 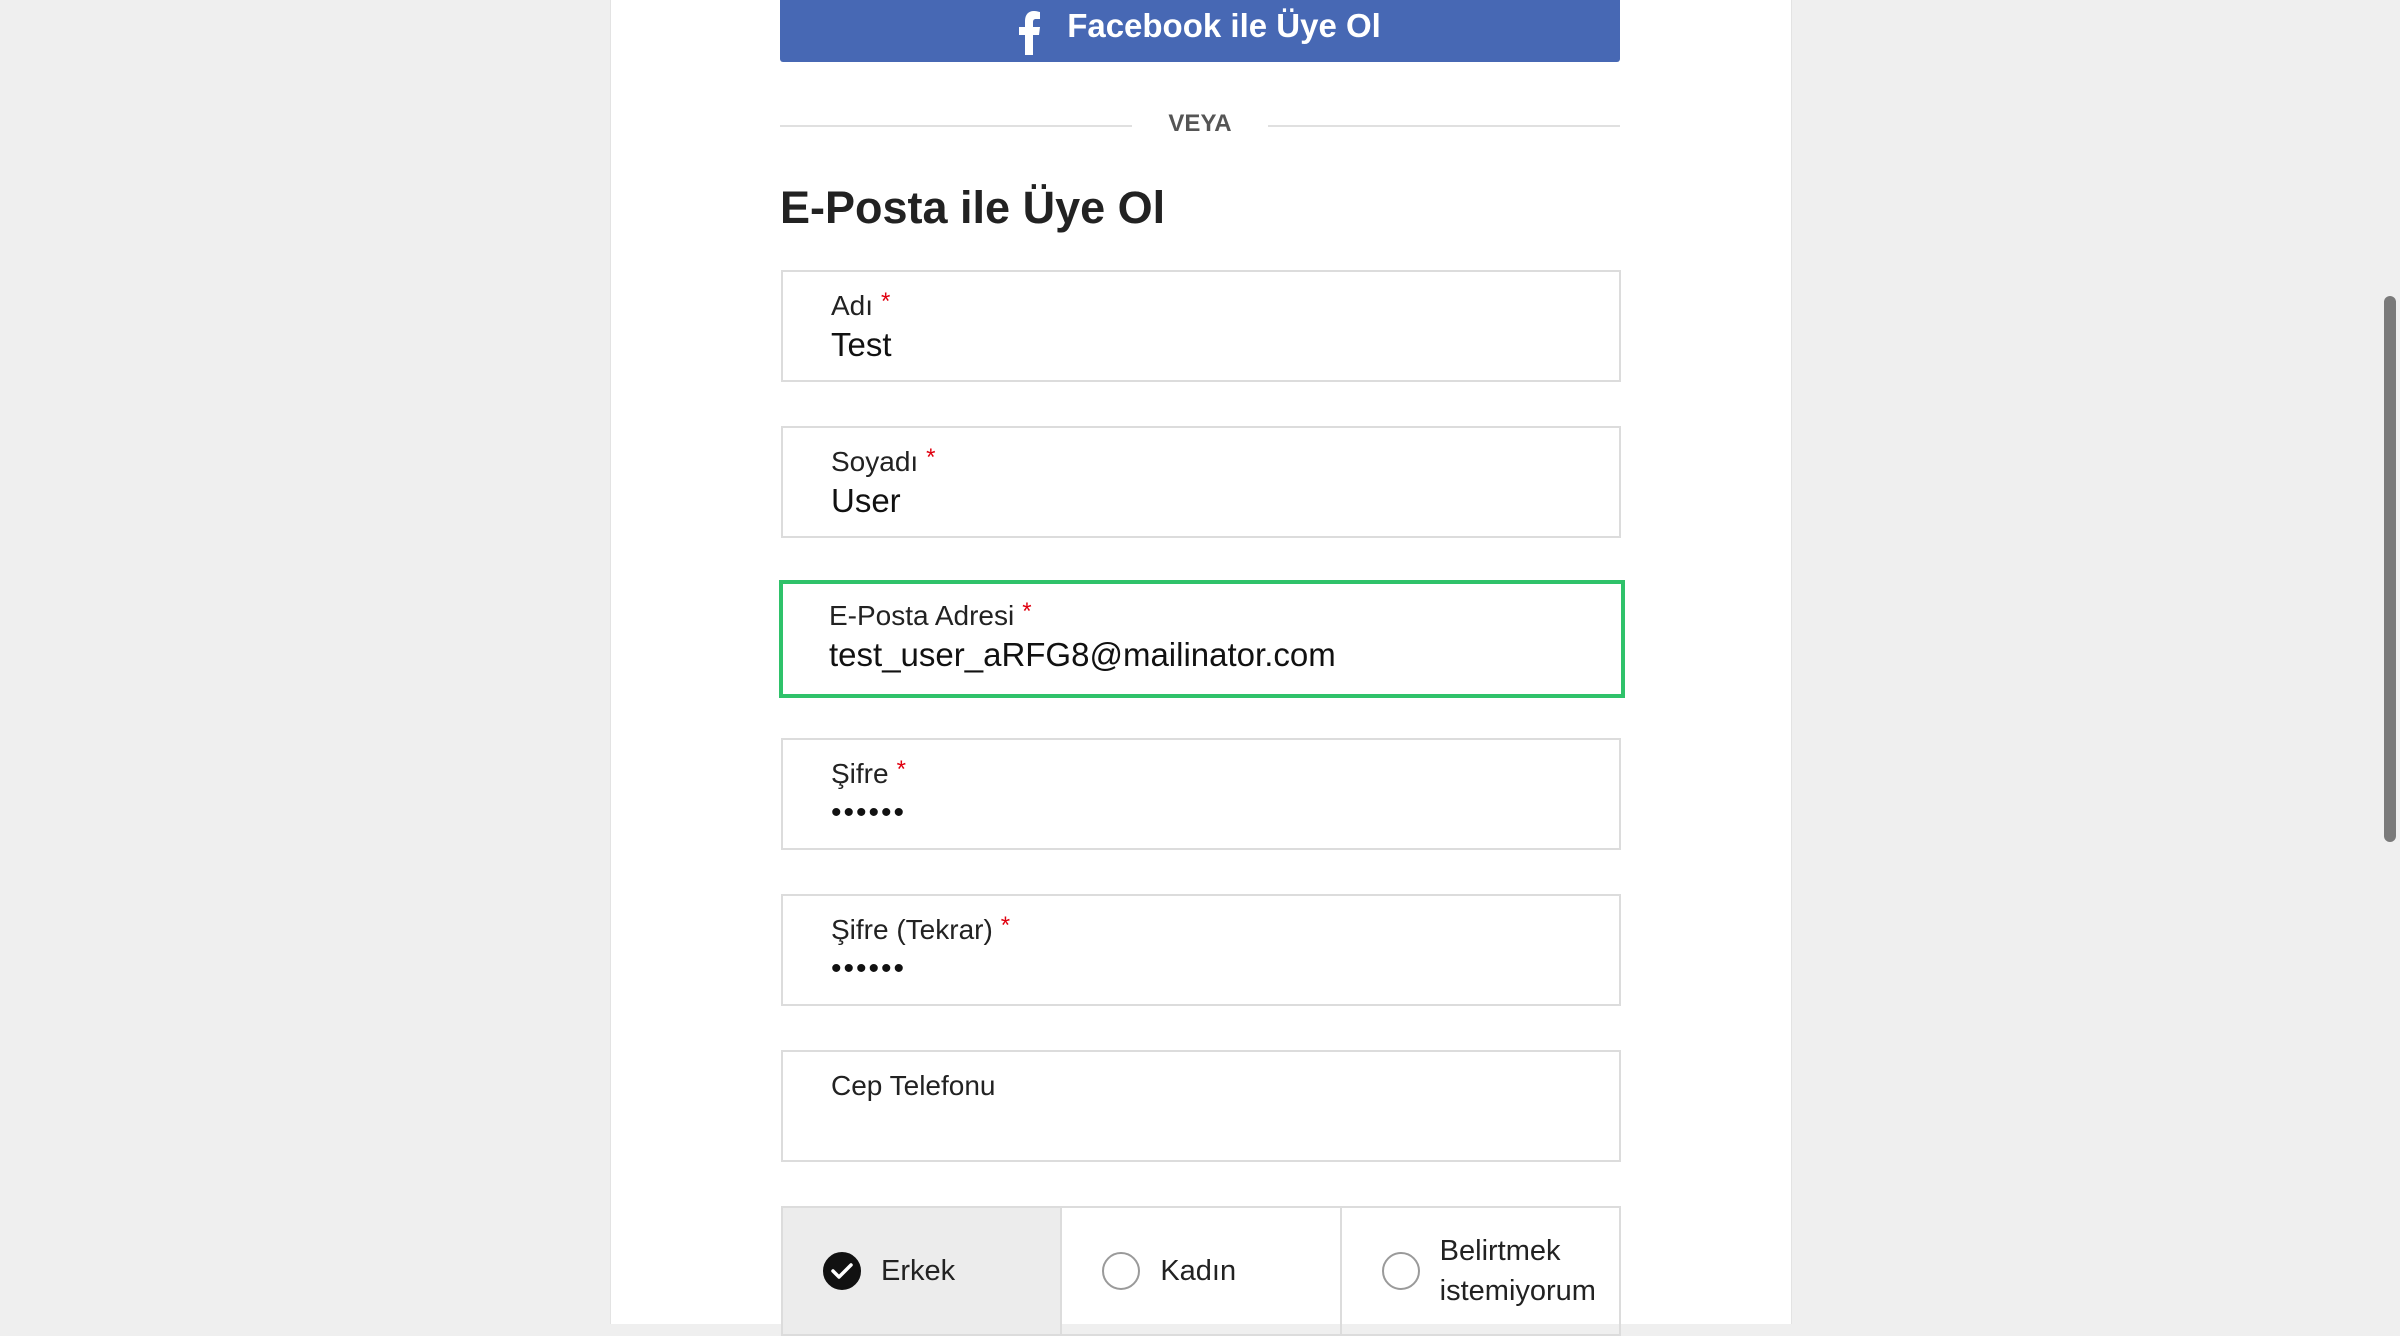 I want to click on first-name-field: Adı * Test, so click(x=1201, y=326).